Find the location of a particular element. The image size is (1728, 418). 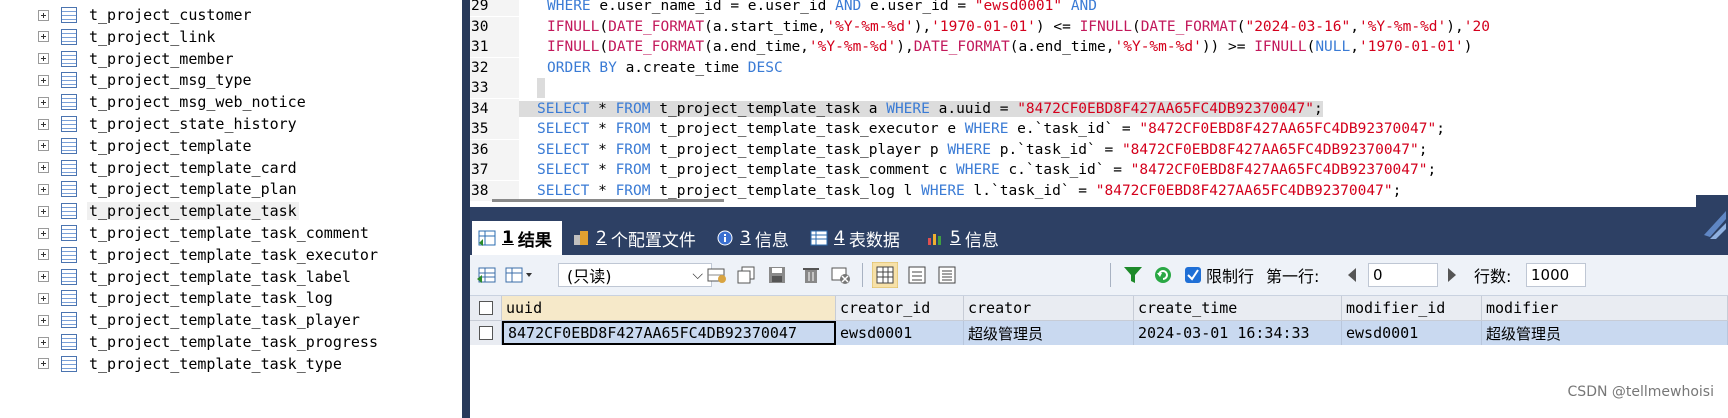

column-header-uuid: uuid is located at coordinates (669, 308).